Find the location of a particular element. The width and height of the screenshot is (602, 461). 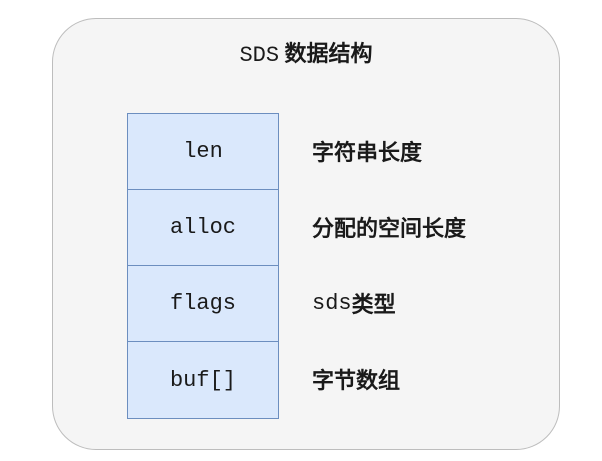

field-alloc: alloc is located at coordinates (203, 228).